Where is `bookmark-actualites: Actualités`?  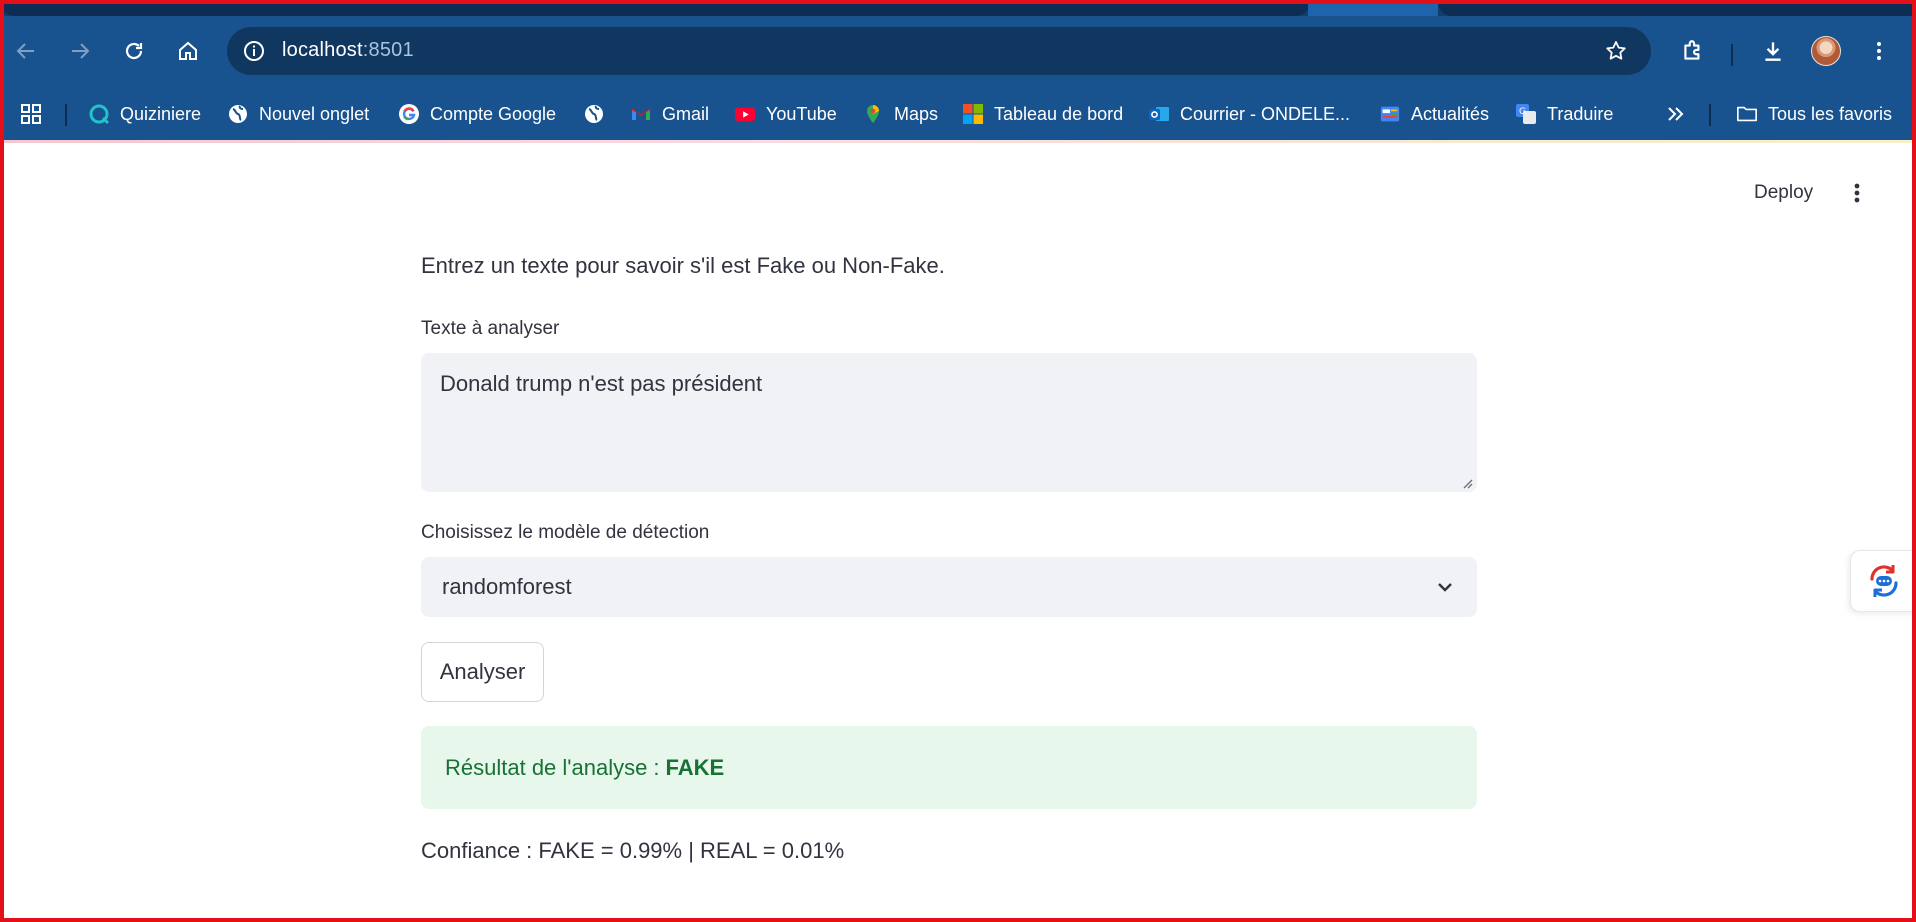 bookmark-actualites: Actualités is located at coordinates (1434, 114).